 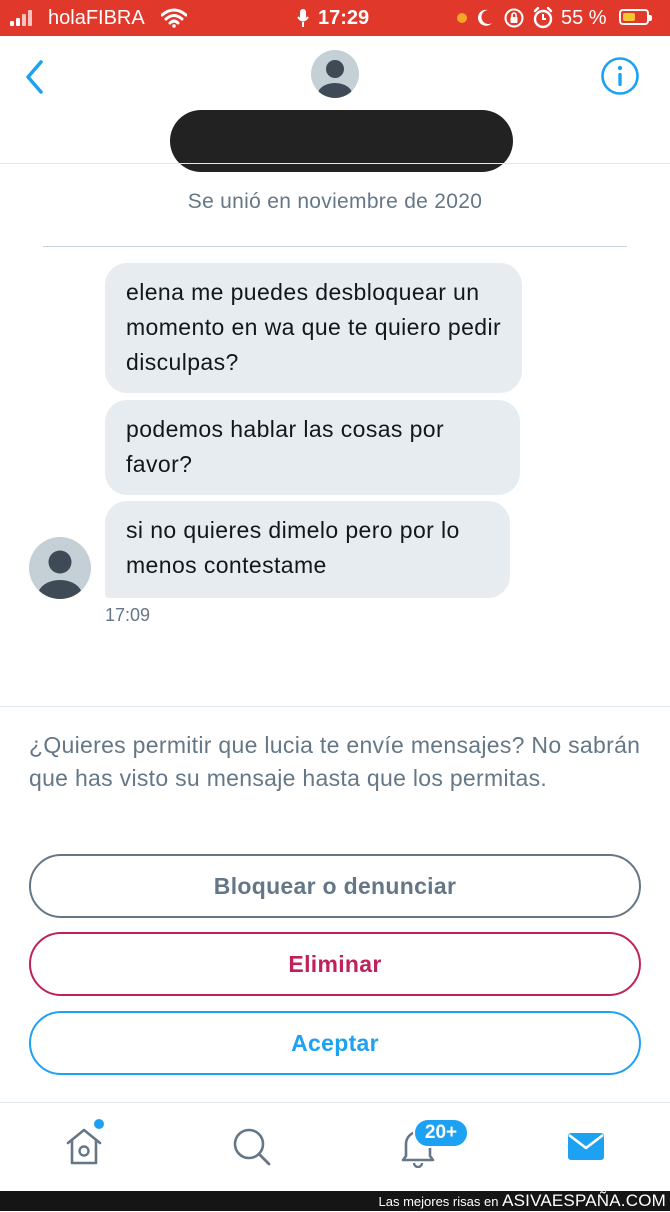 I want to click on tab-bar-divider, so click(x=335, y=1102).